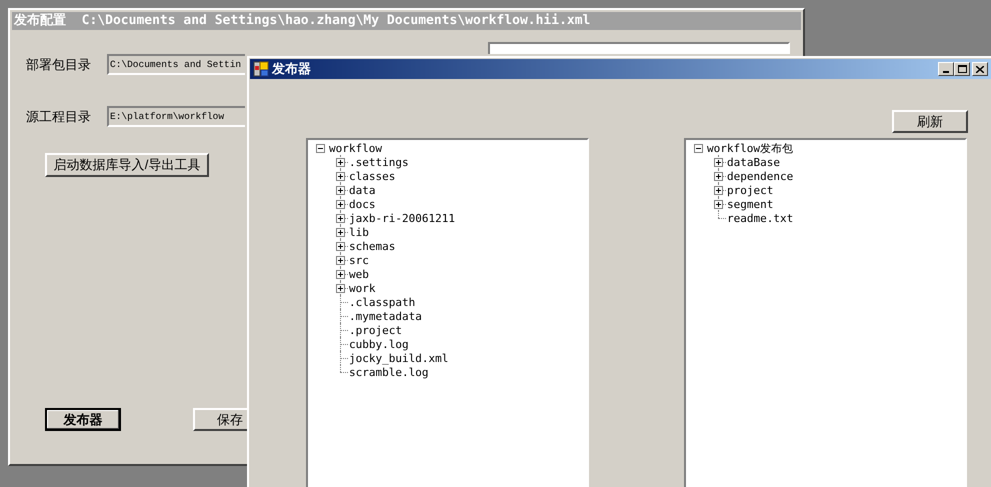 The width and height of the screenshot is (991, 487). What do you see at coordinates (750, 148) in the screenshot?
I see `tree-item: workflow发布包` at bounding box center [750, 148].